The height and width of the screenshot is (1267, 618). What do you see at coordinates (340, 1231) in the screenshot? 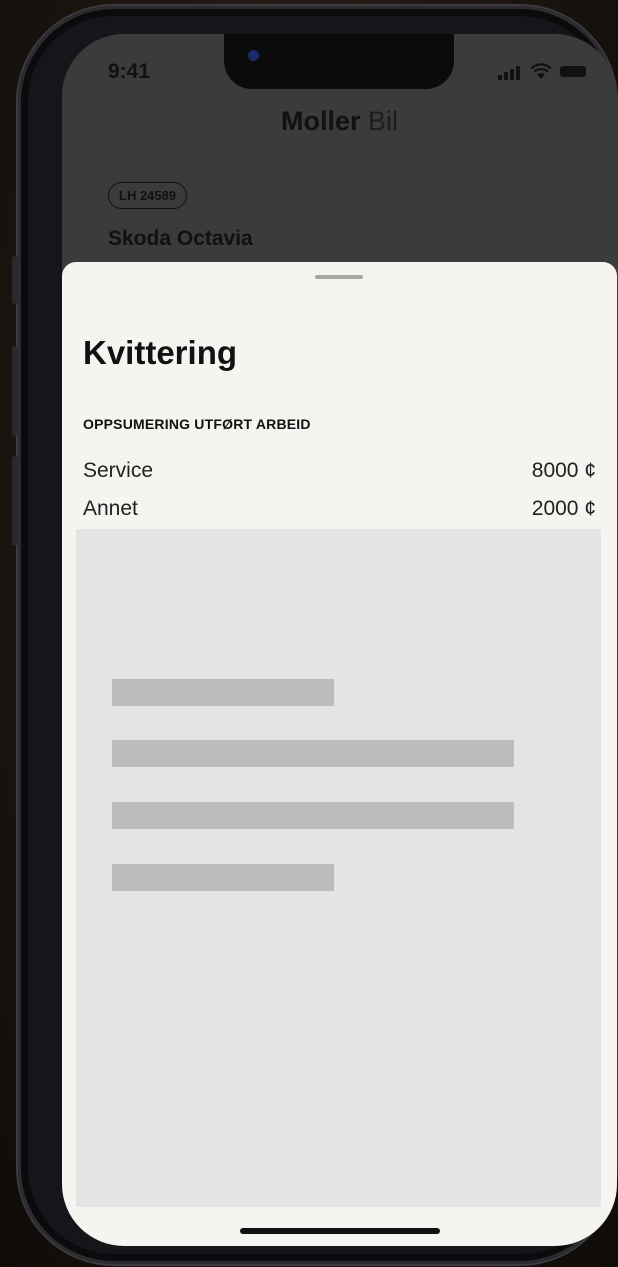
I see `home-indicator` at bounding box center [340, 1231].